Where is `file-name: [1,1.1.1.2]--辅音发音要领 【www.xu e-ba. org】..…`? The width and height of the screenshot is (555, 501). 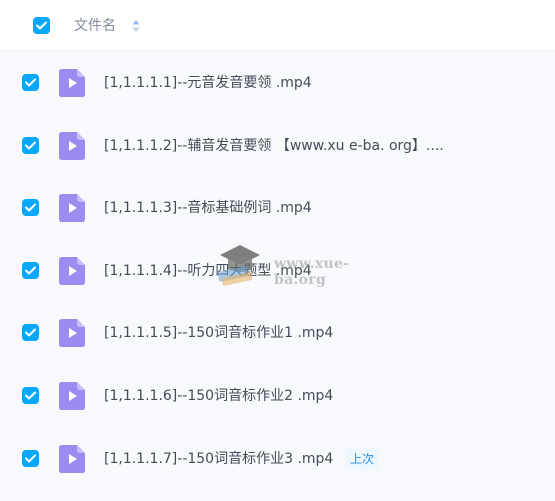 file-name: [1,1.1.1.2]--辅音发音要领 【www.xu e-ba. org】..… is located at coordinates (274, 146).